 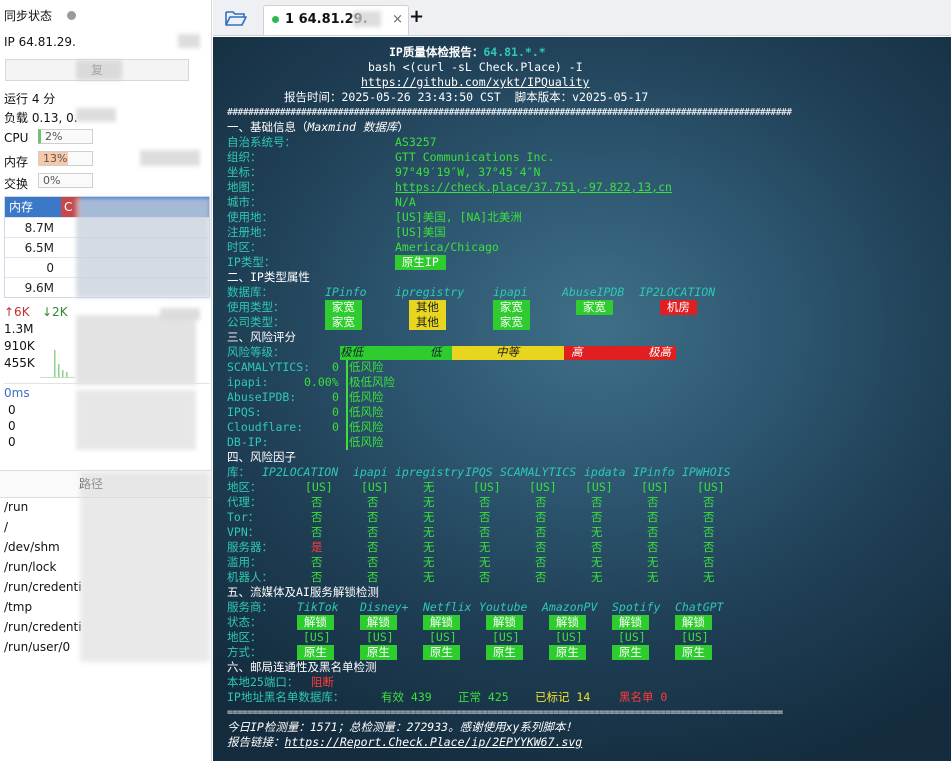 What do you see at coordinates (47, 42) in the screenshot?
I see `ip-value: 64.81.29.` at bounding box center [47, 42].